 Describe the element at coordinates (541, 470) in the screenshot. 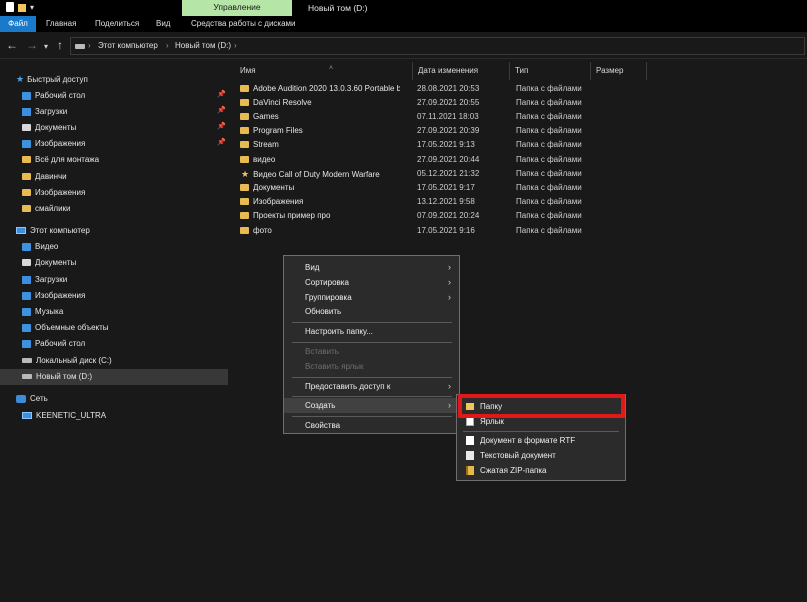

I see `menu-item-new-zip: Сжатая ZIP-папка` at that location.